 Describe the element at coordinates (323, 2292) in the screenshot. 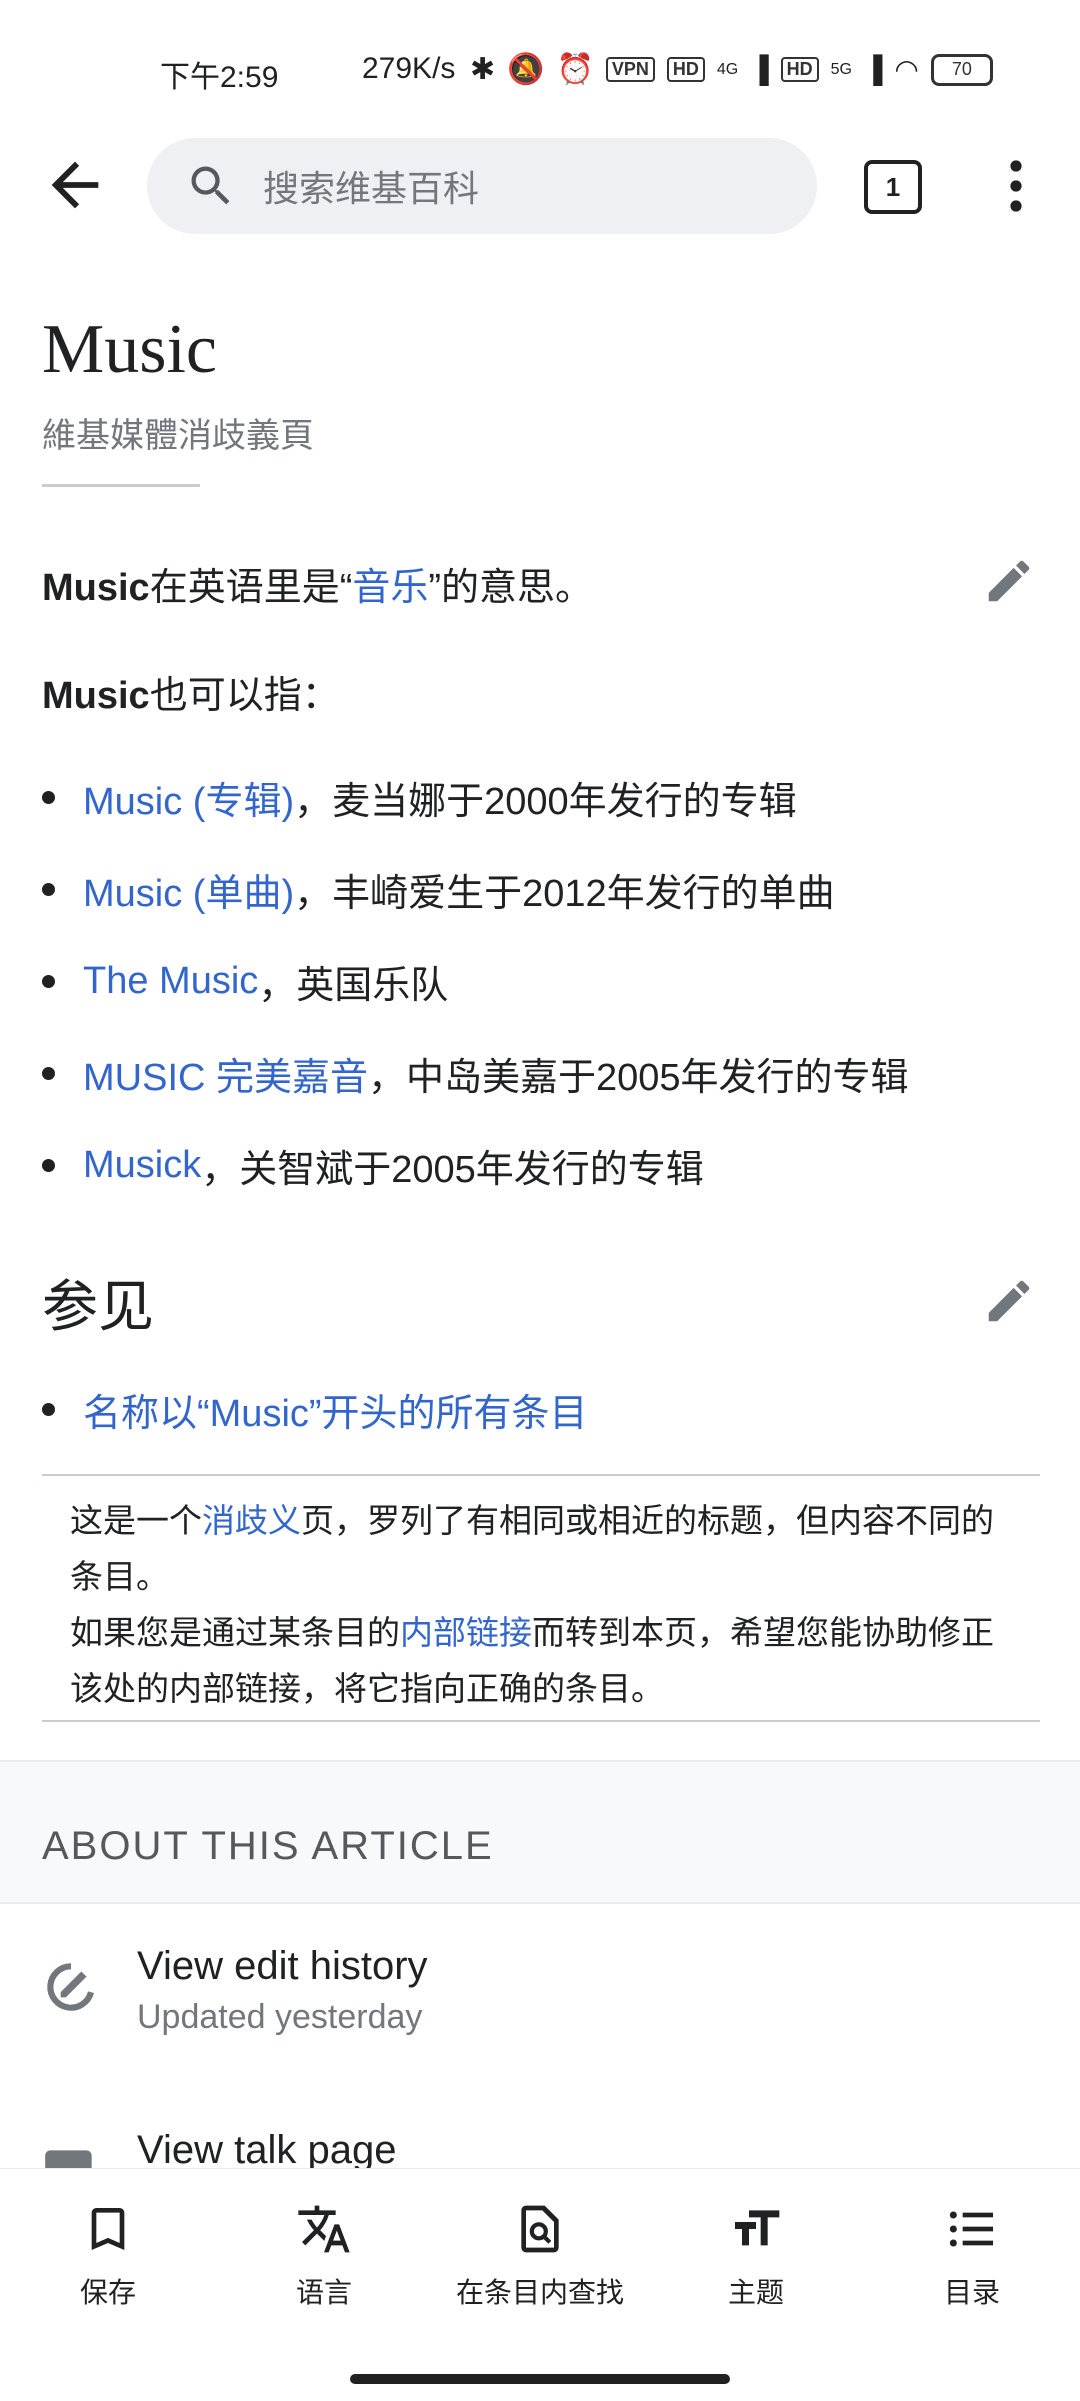

I see `nav-label: 语言` at that location.